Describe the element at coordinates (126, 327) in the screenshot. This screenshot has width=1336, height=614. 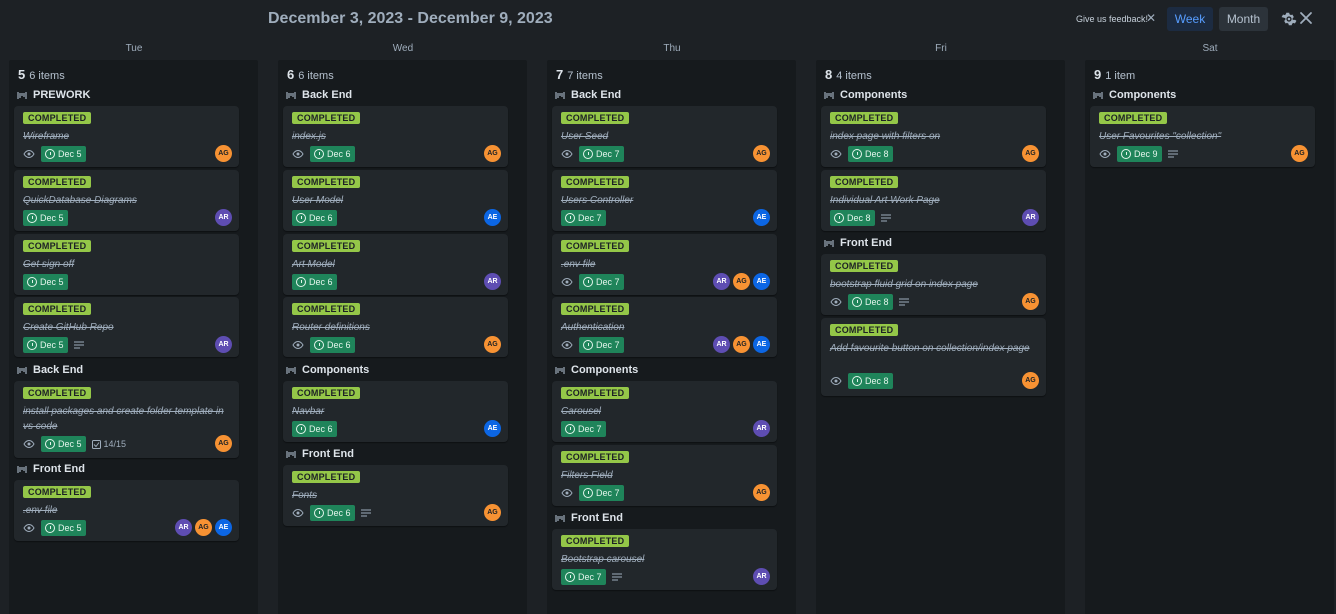
I see `task-card: COMPLETED Create GitHub Repo Dec 5 AR` at that location.